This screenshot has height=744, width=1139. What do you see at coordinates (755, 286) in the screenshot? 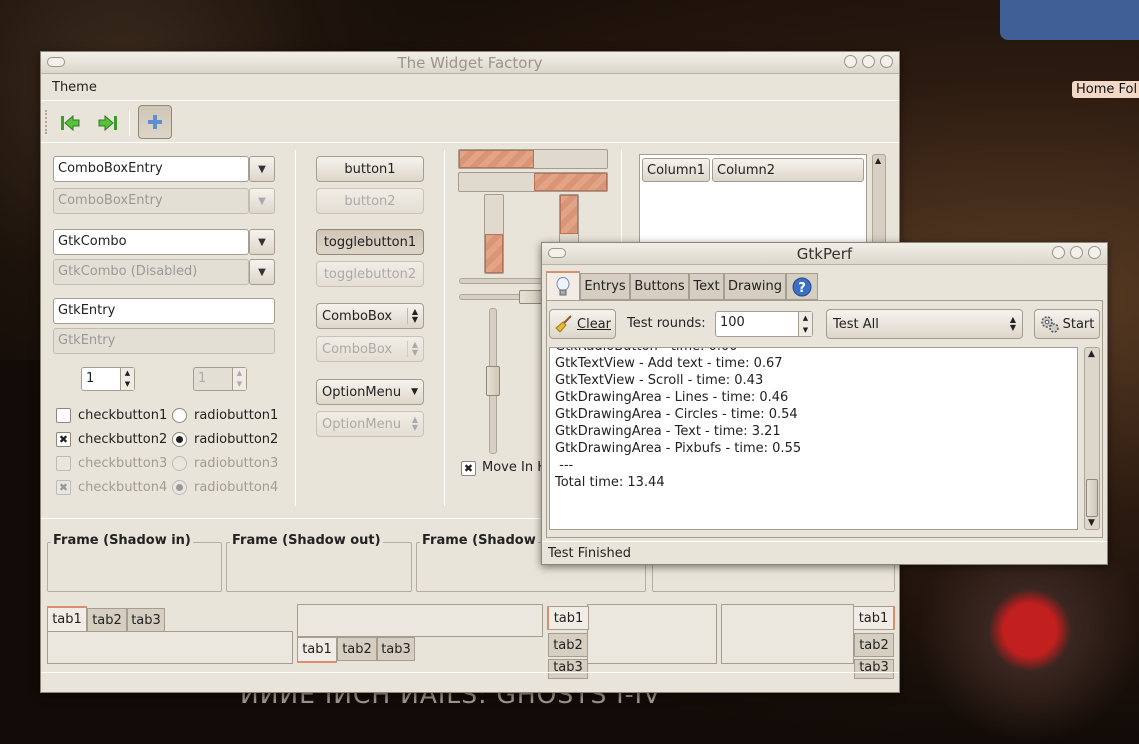
I see `tab-drawing: Drawing` at bounding box center [755, 286].